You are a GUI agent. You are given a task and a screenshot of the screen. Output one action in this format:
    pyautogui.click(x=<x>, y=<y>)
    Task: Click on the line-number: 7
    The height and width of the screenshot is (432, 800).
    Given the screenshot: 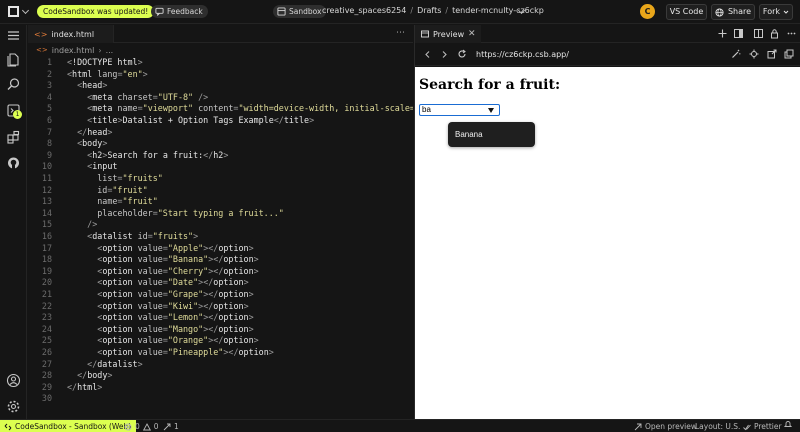 What is the action you would take?
    pyautogui.click(x=49, y=131)
    